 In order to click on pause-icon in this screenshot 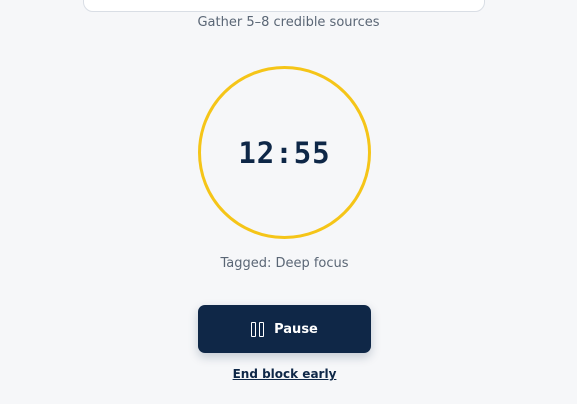, I will do `click(258, 329)`.